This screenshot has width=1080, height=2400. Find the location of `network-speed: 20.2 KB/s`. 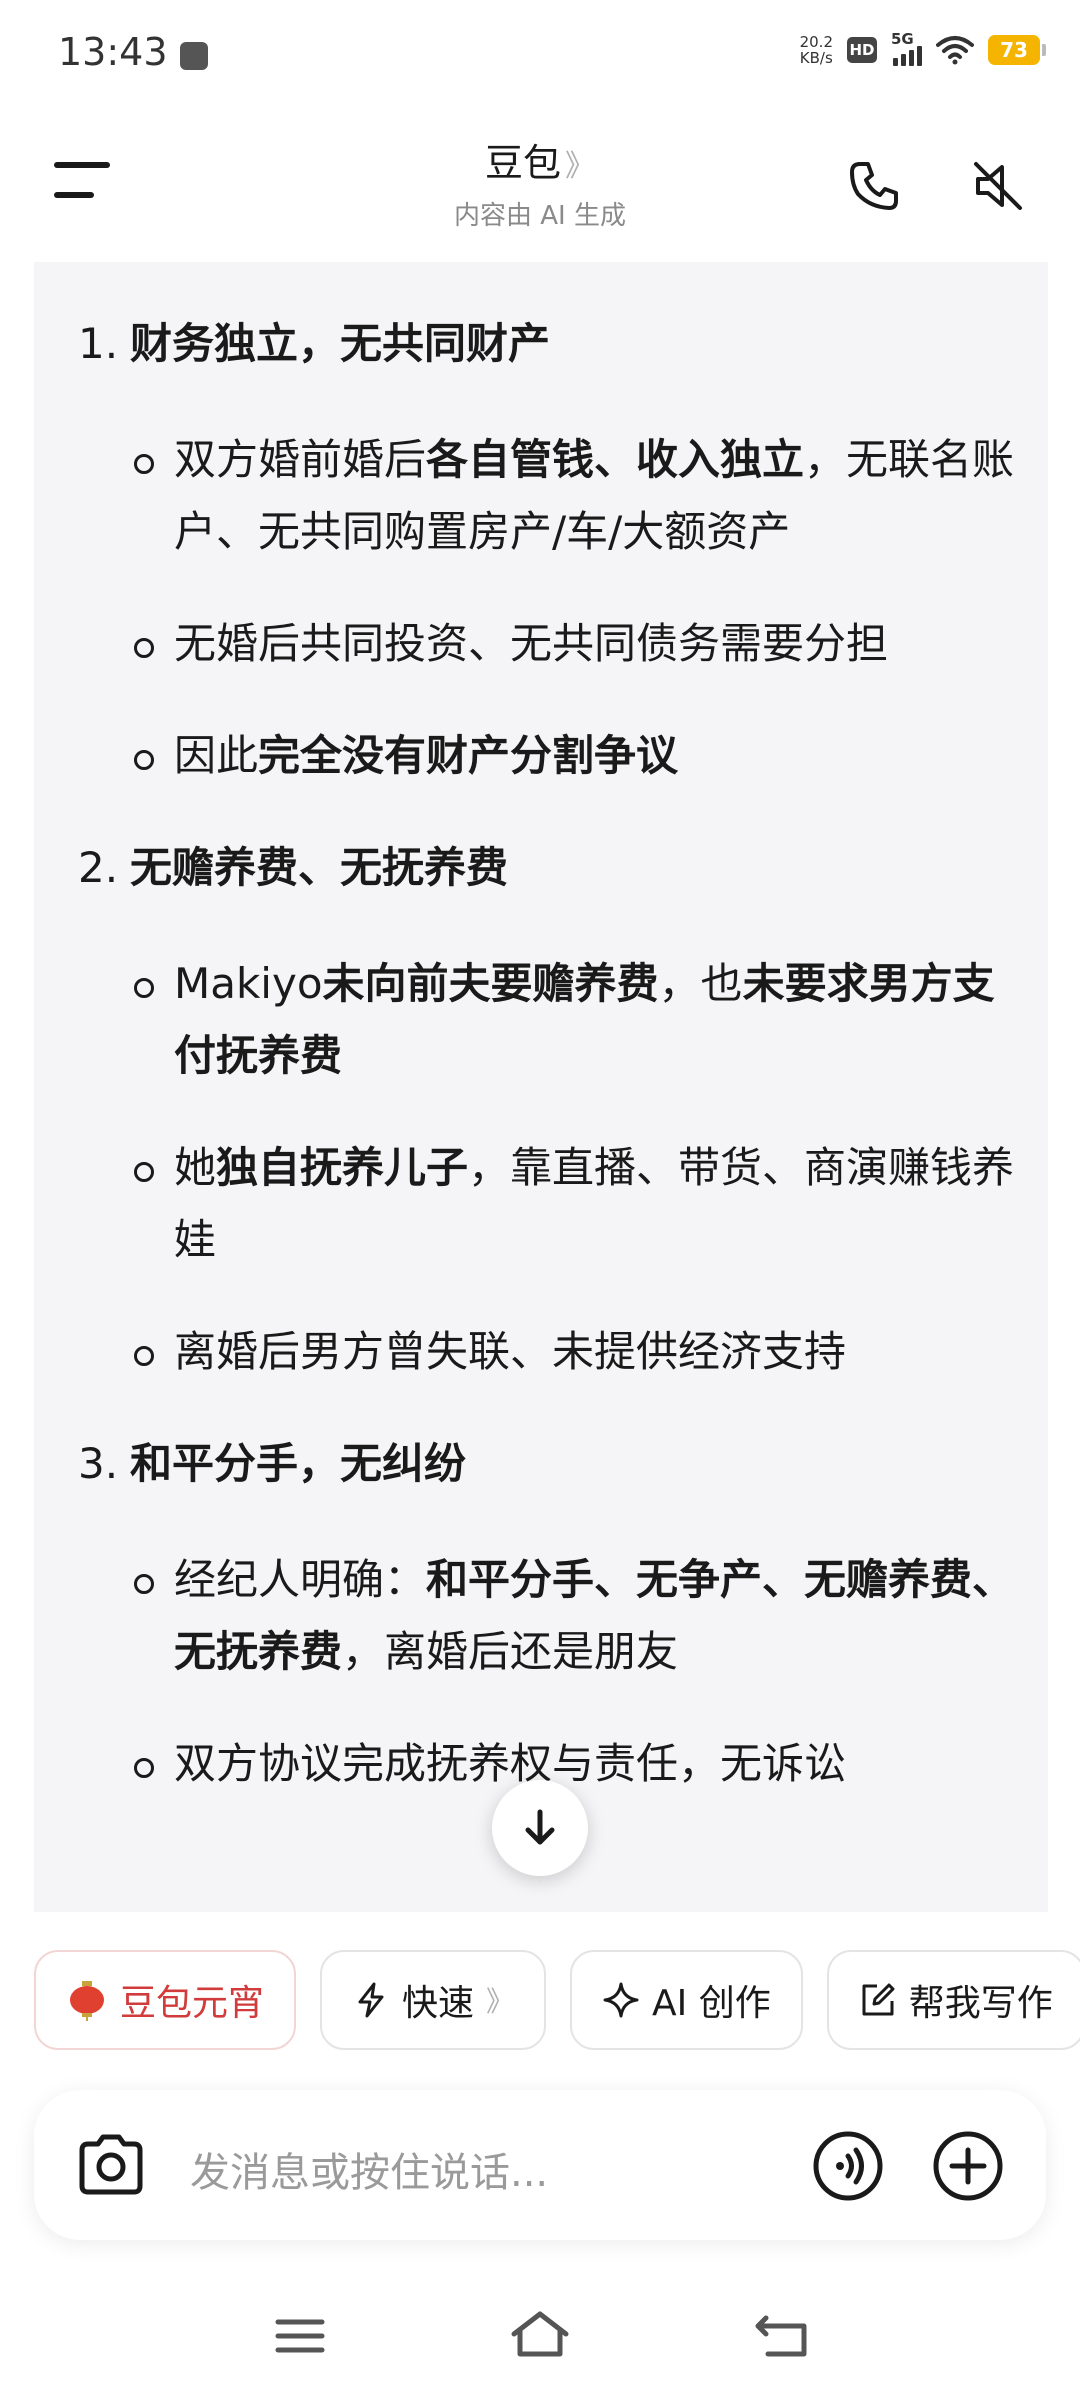

network-speed: 20.2 KB/s is located at coordinates (816, 50).